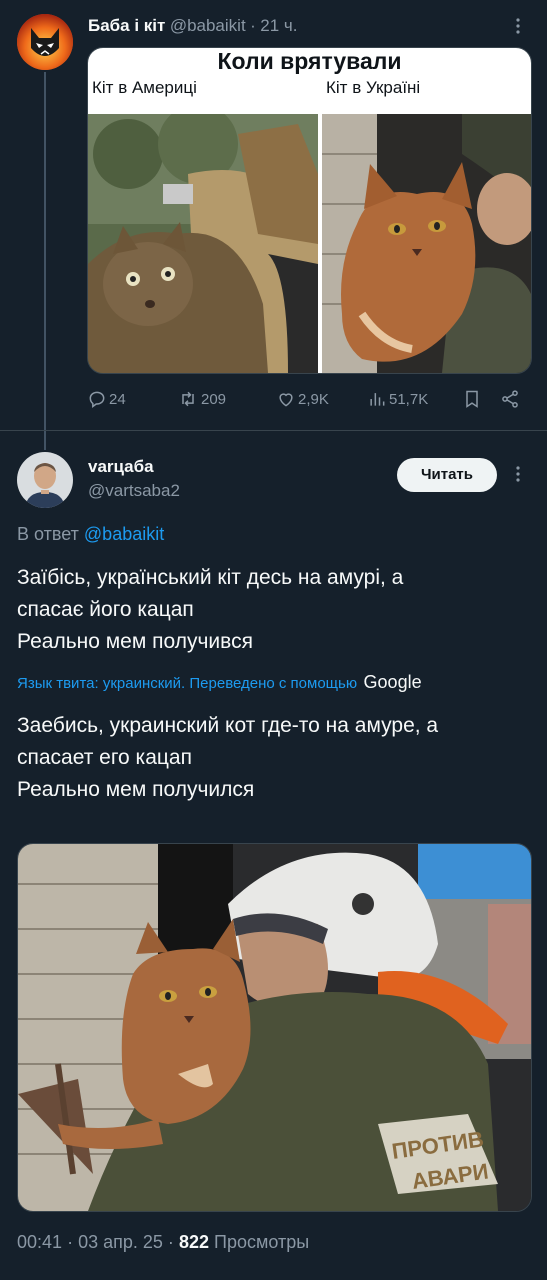  I want to click on avatar-vartsaba2, so click(45, 480).